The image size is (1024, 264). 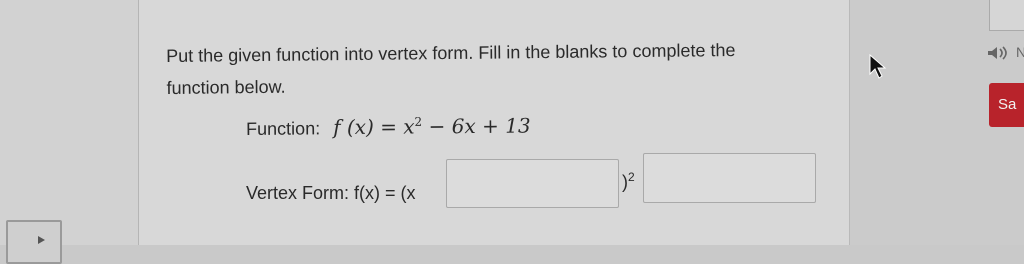 I want to click on left-nav-button, so click(x=34, y=242).